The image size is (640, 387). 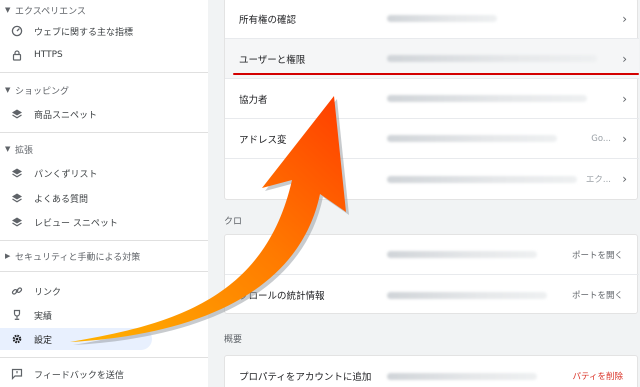 I want to click on sidebar-item-product-snippets: 商品スニペット, so click(x=76, y=114).